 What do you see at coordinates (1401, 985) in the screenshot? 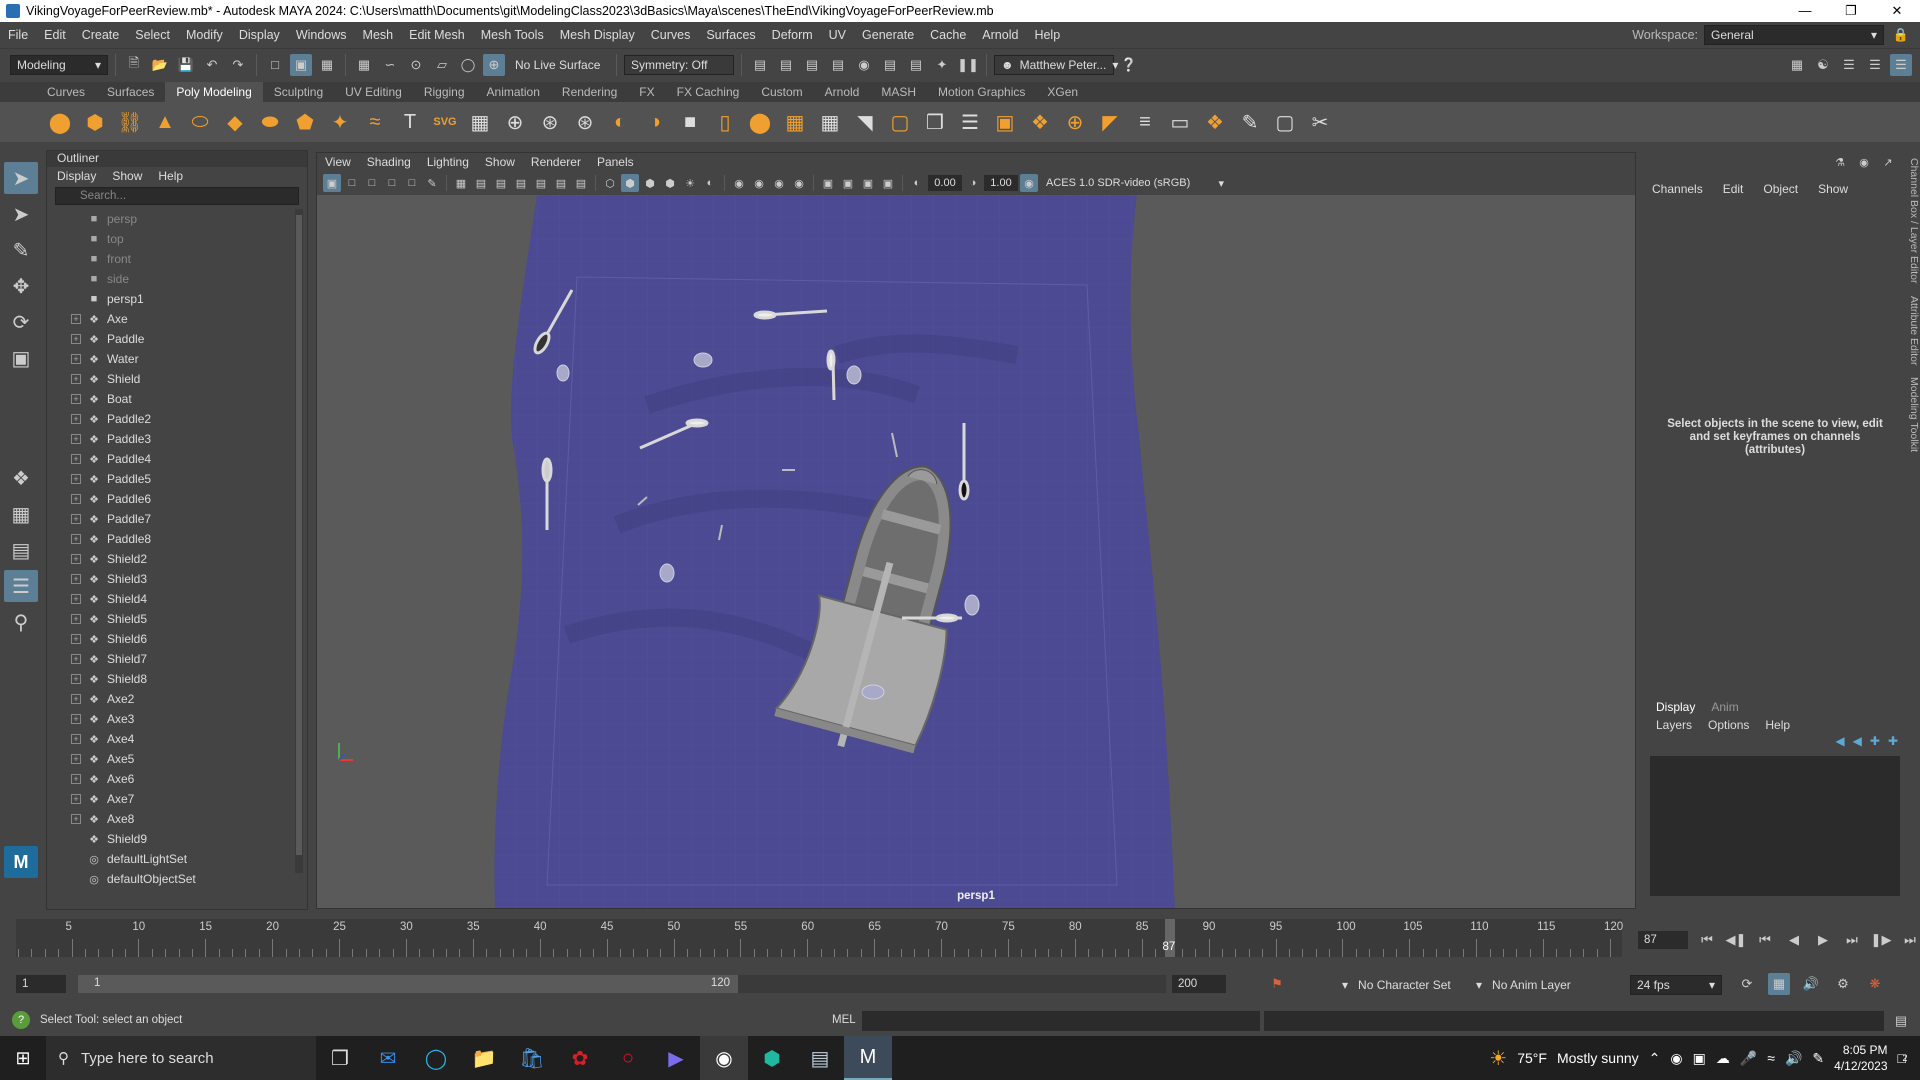
I see `character-set-dropdown: ▾ No Character Set` at bounding box center [1401, 985].